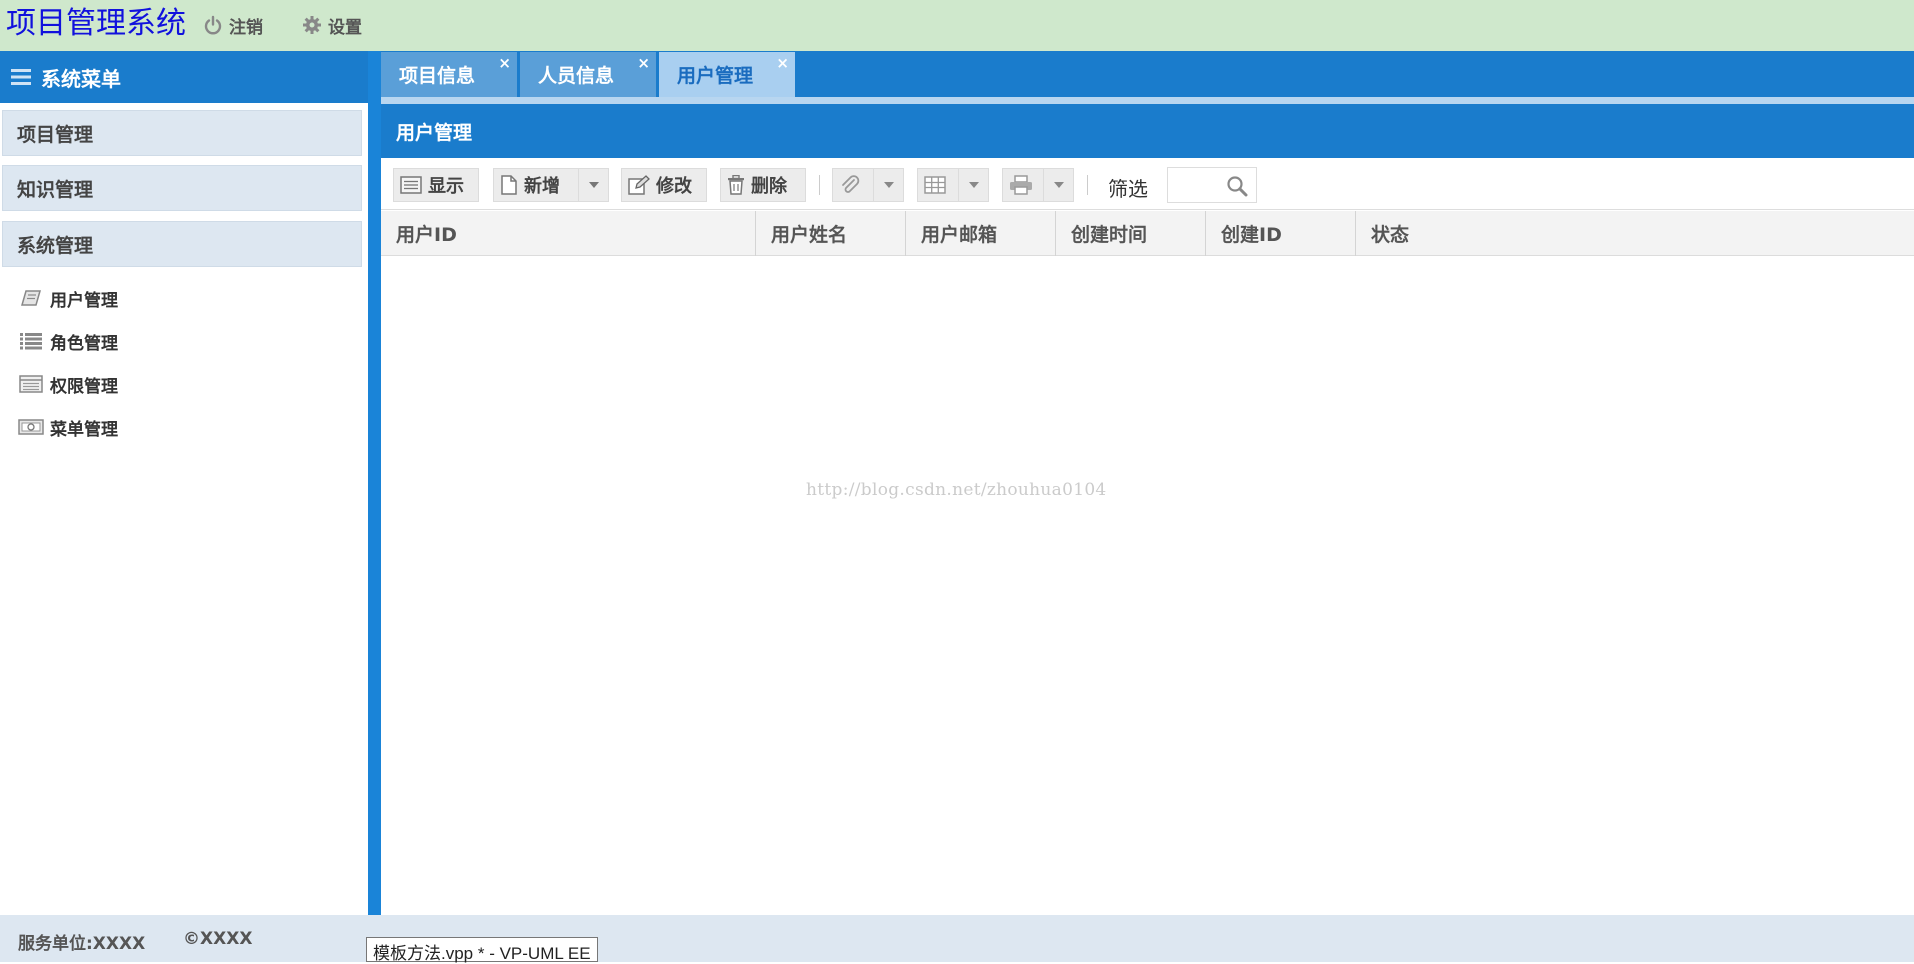 The image size is (1914, 964). I want to click on panel-title: 用户管理, so click(1147, 131).